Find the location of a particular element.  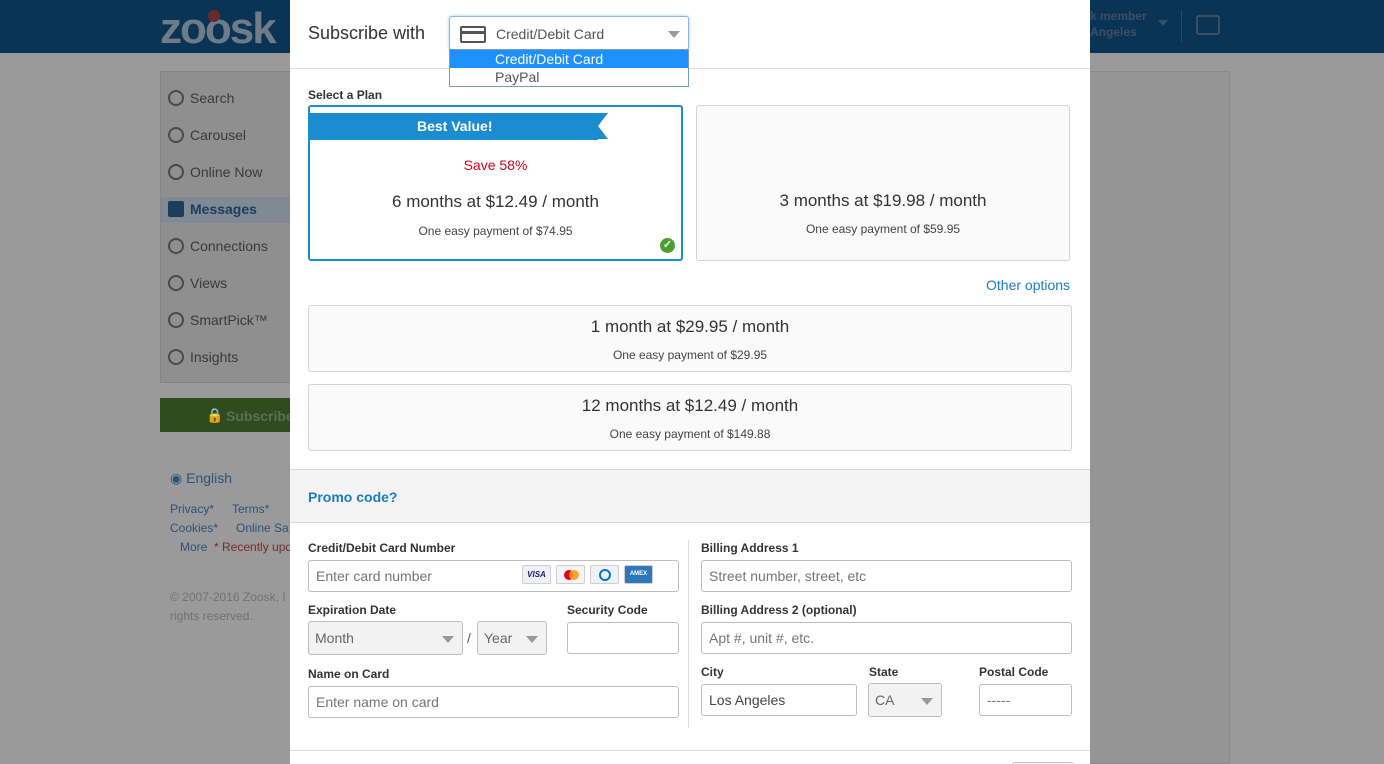

smartpick-icon is located at coordinates (176, 320).